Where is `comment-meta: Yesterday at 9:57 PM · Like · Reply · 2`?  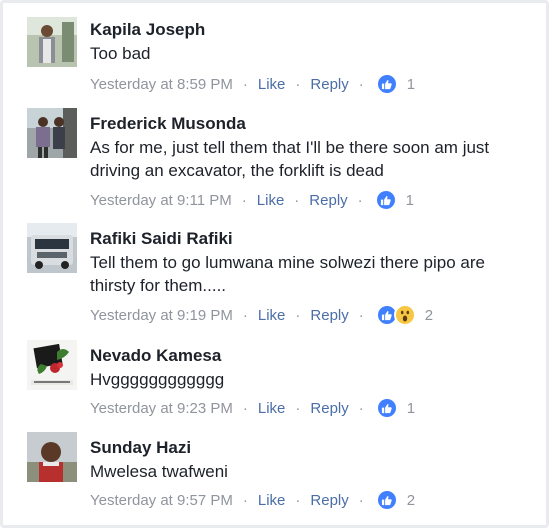
comment-meta: Yesterday at 9:57 PM · Like · Reply · 2 is located at coordinates (252, 500).